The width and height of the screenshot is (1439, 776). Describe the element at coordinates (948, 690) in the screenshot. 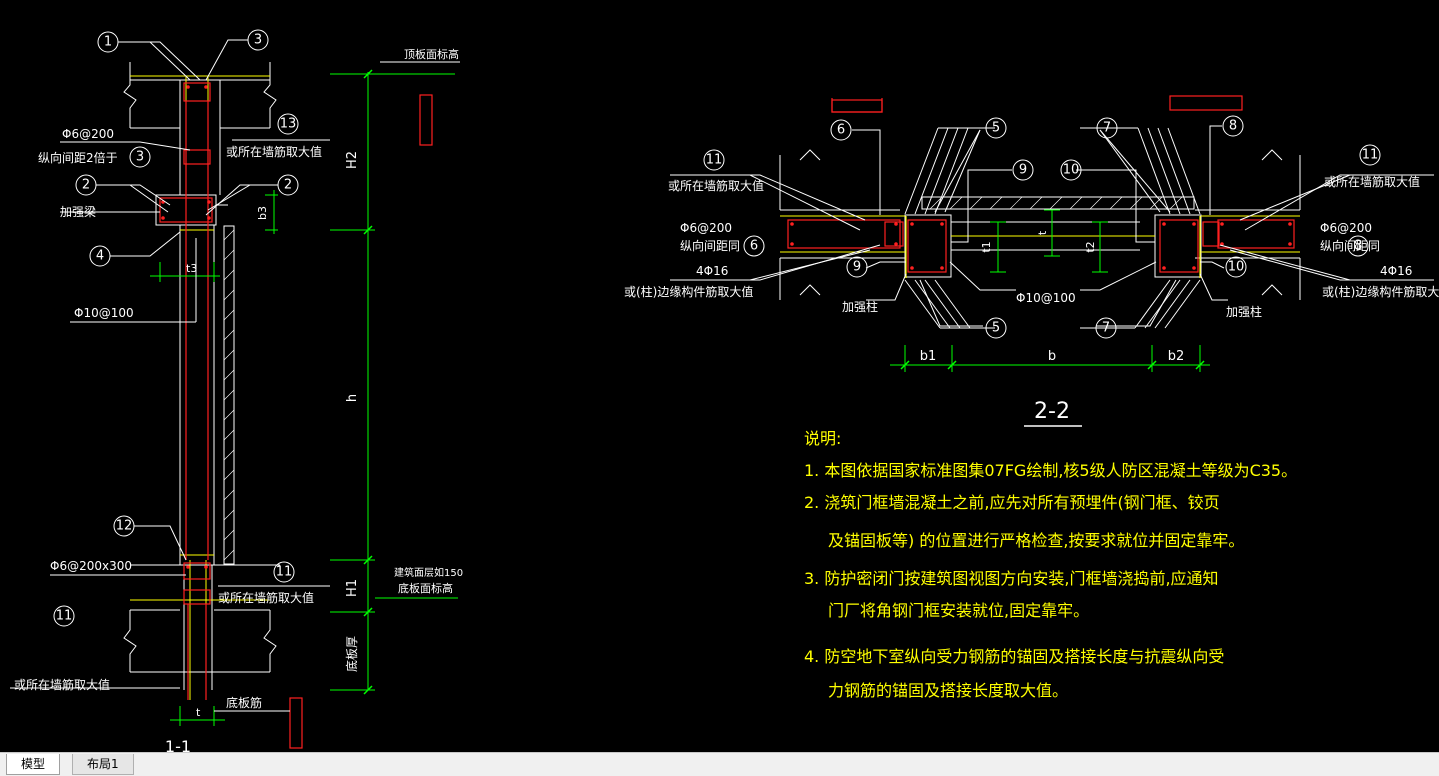

I see `note-4b: 力钢筋的锚固及搭接长度取大值。` at that location.